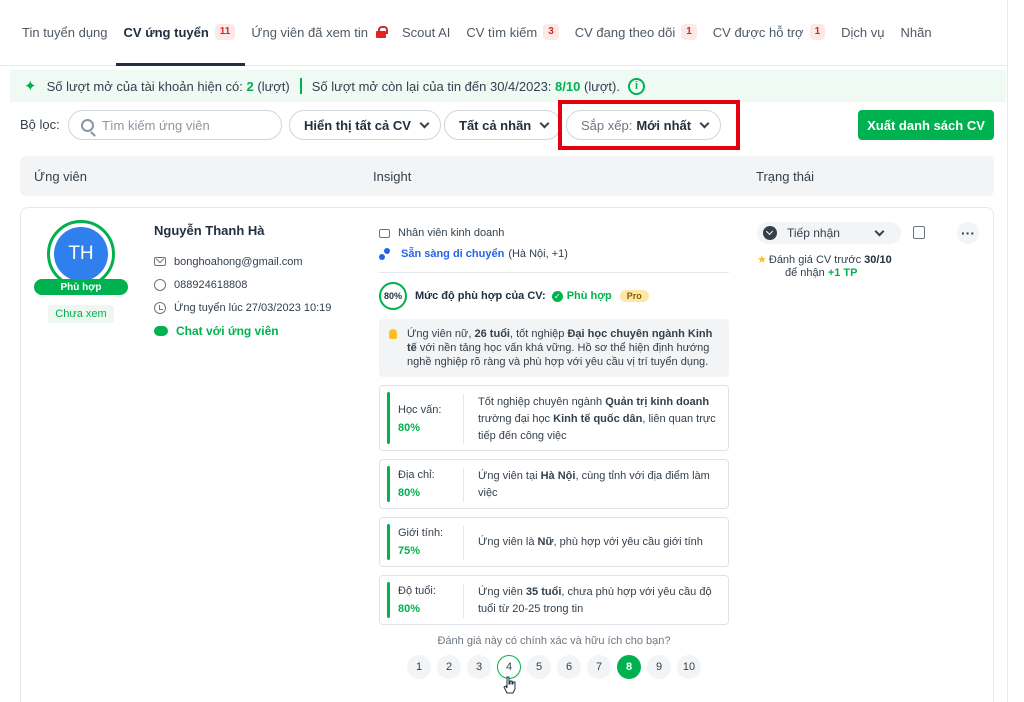 This screenshot has width=1024, height=702. What do you see at coordinates (61, 176) in the screenshot?
I see `column-header-candidate: Ứng viên` at bounding box center [61, 176].